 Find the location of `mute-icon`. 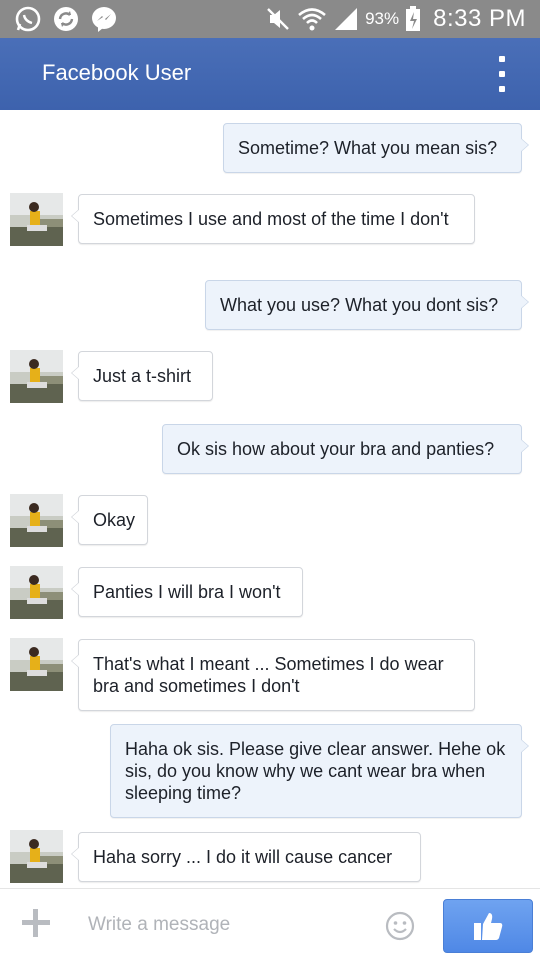

mute-icon is located at coordinates (278, 19).